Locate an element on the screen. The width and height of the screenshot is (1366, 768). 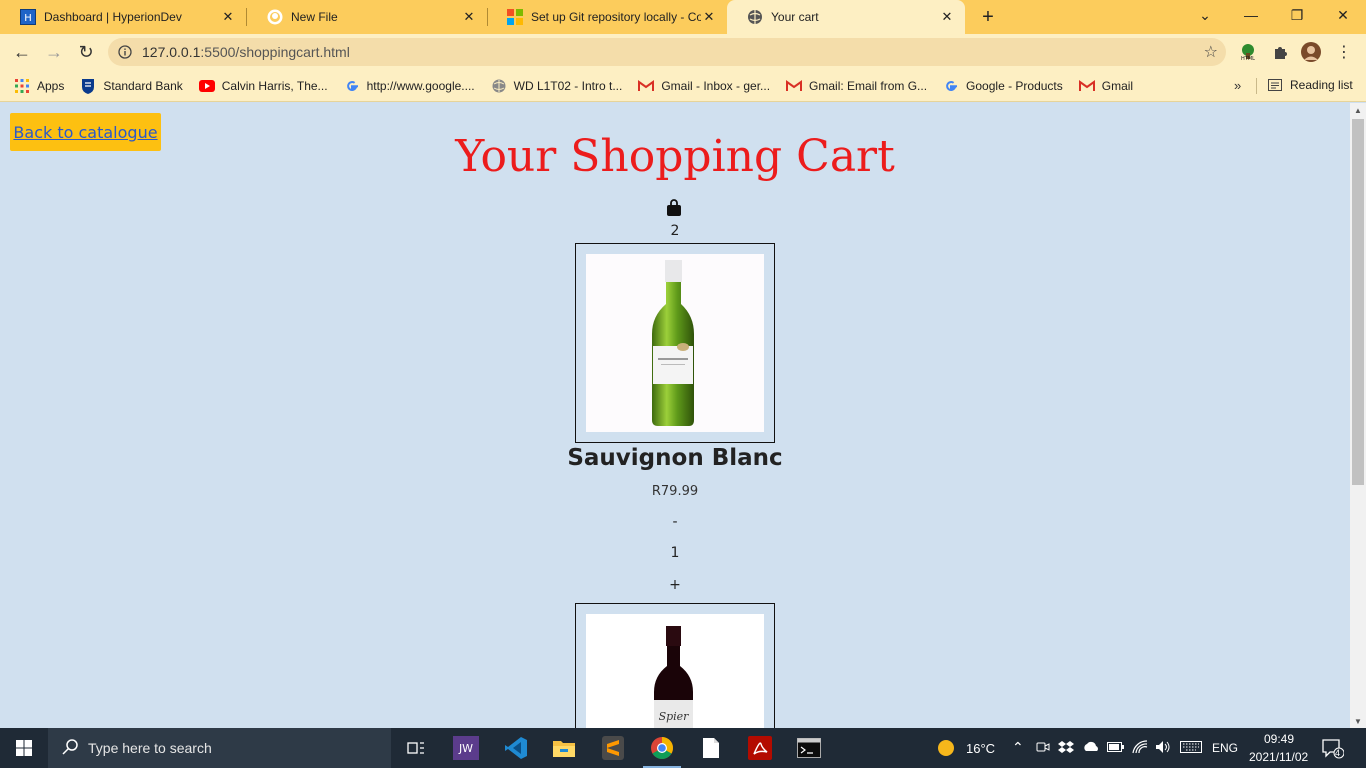
product-image is located at coordinates (675, 343).